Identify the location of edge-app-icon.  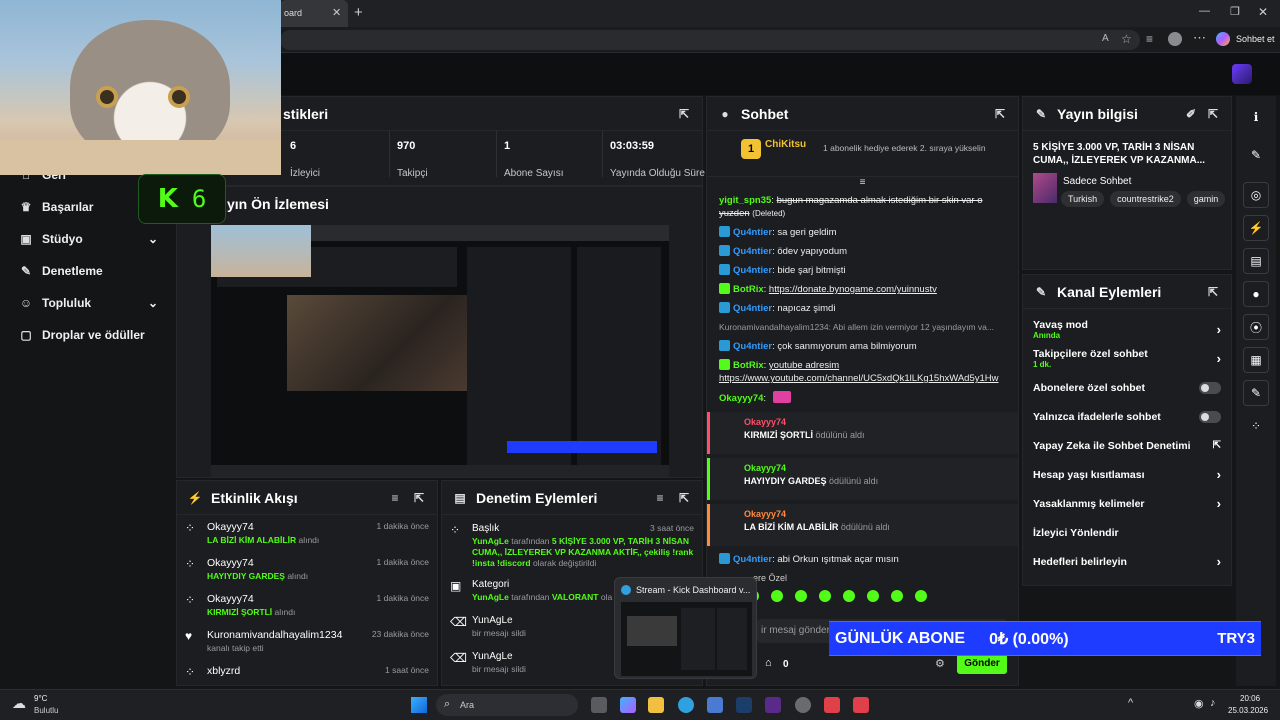
(686, 705).